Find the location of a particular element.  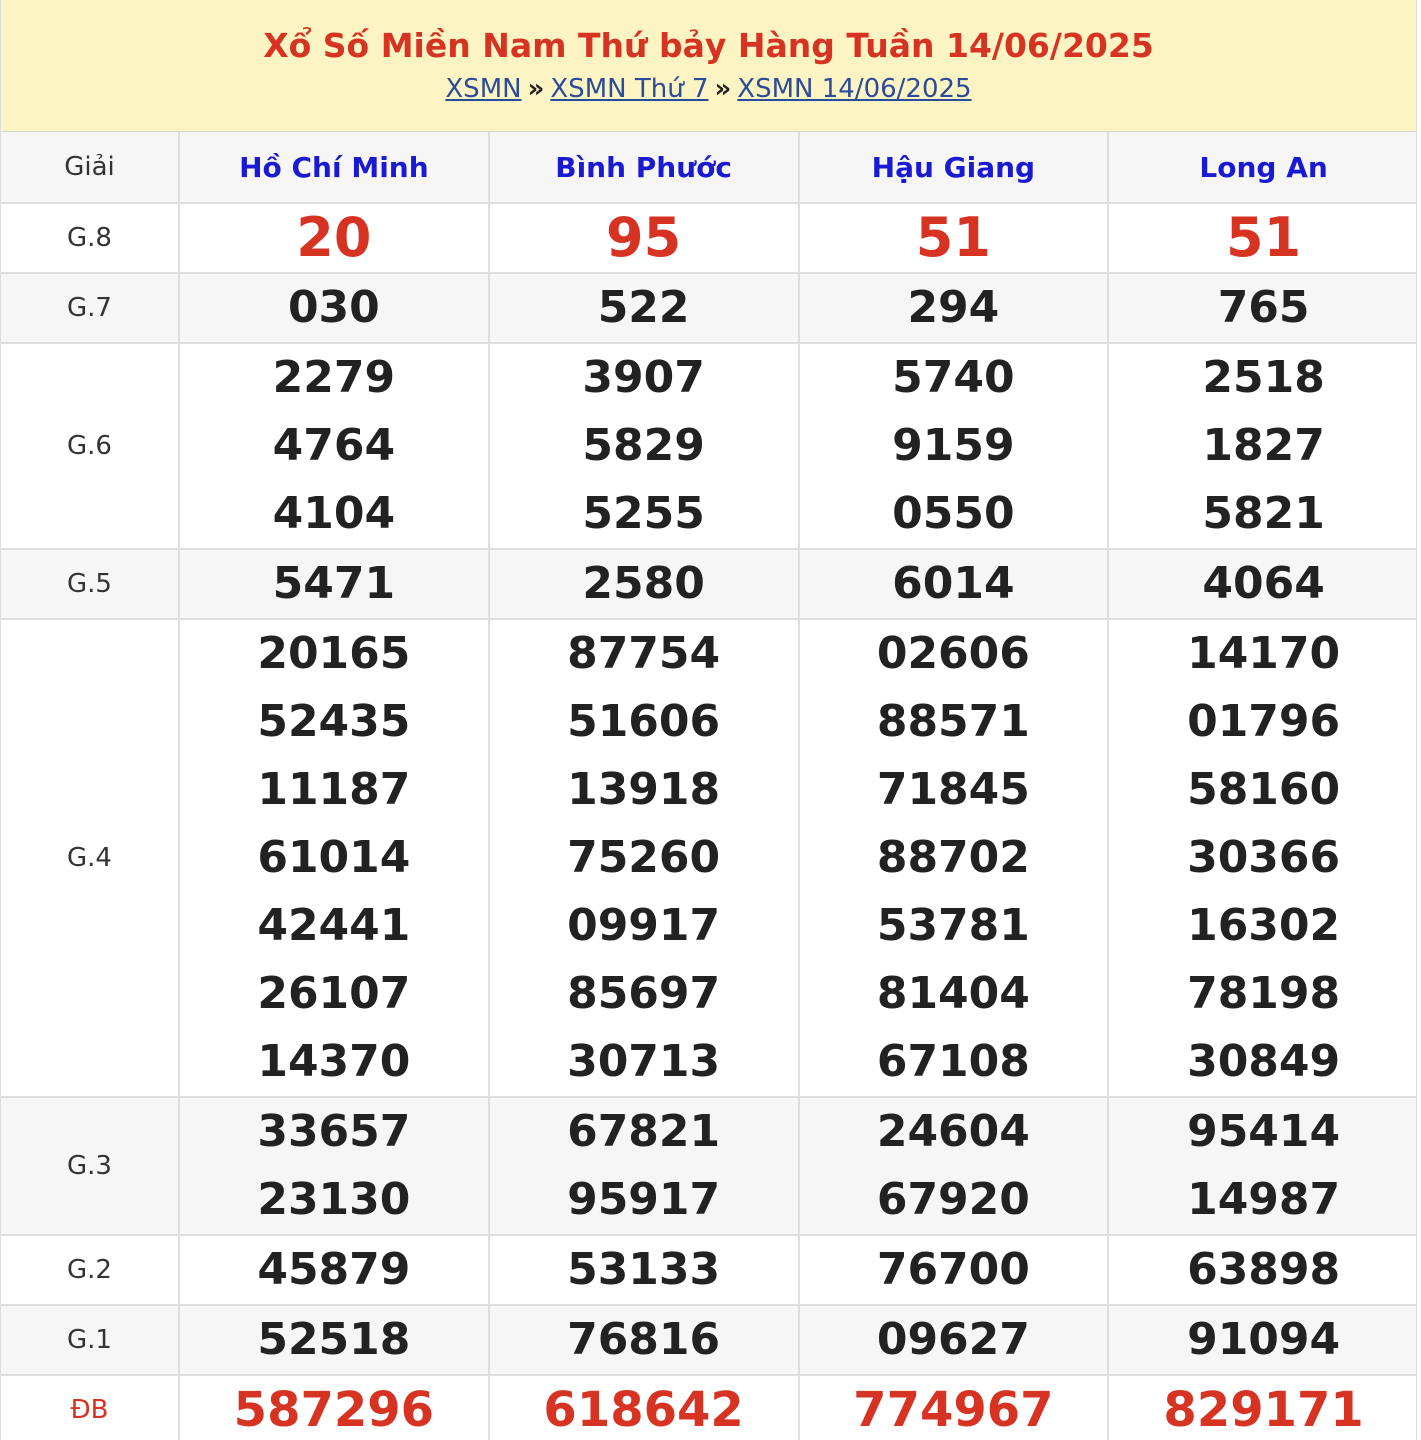

result-number: 26107 is located at coordinates (334, 993).